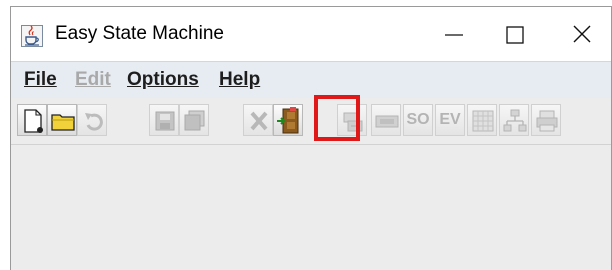 This screenshot has width=612, height=270. What do you see at coordinates (311, 80) in the screenshot?
I see `menu-bar: File Edit Options Help` at bounding box center [311, 80].